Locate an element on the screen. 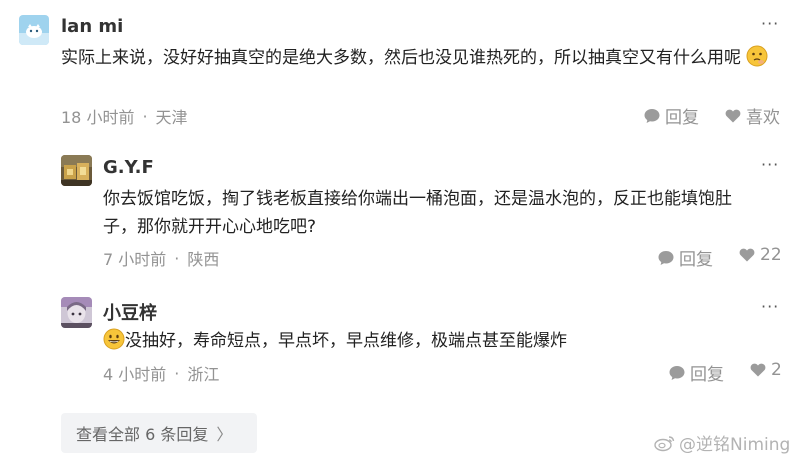 This screenshot has height=467, width=802. comment-location: 天津 is located at coordinates (171, 117).